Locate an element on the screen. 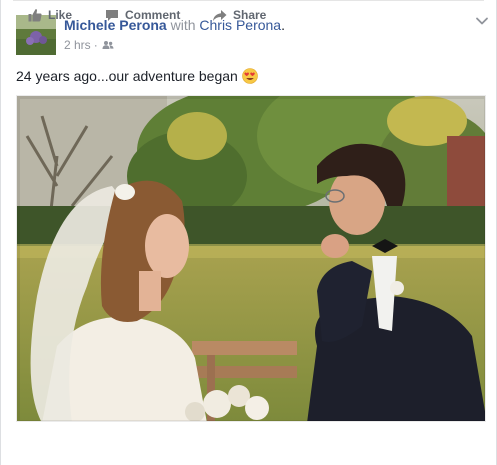 The height and width of the screenshot is (465, 497). friends-icon is located at coordinates (108, 45).